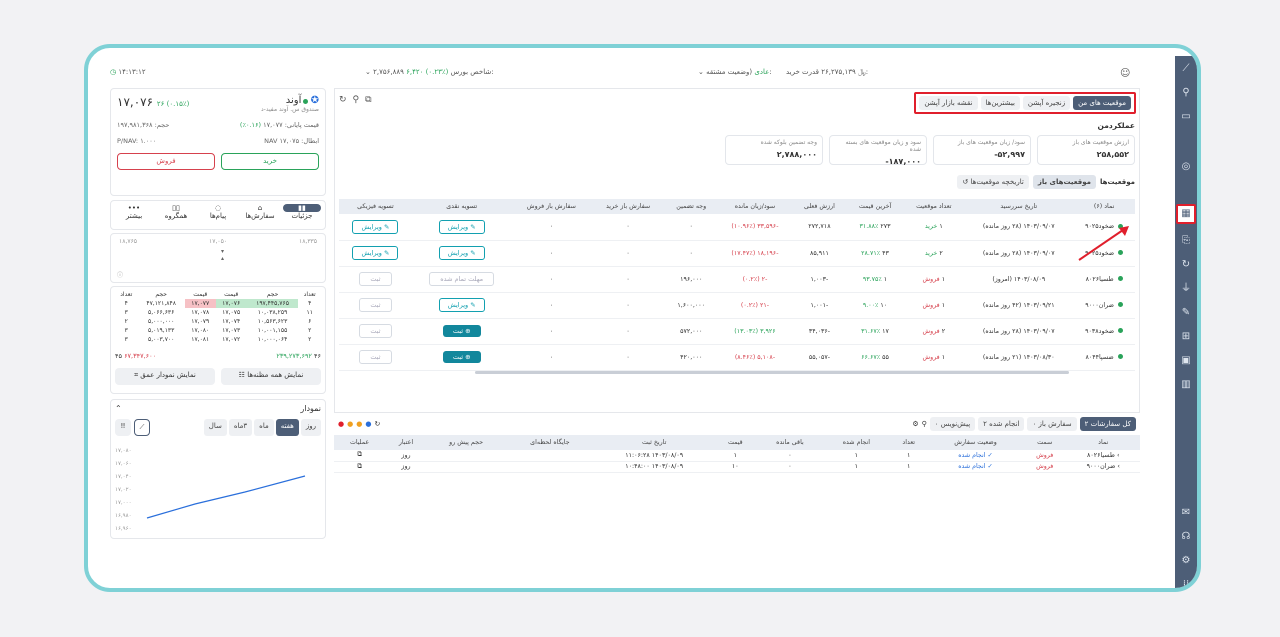  I want to click on tab-open-positions: موقعیت‌های باز, so click(1064, 182).